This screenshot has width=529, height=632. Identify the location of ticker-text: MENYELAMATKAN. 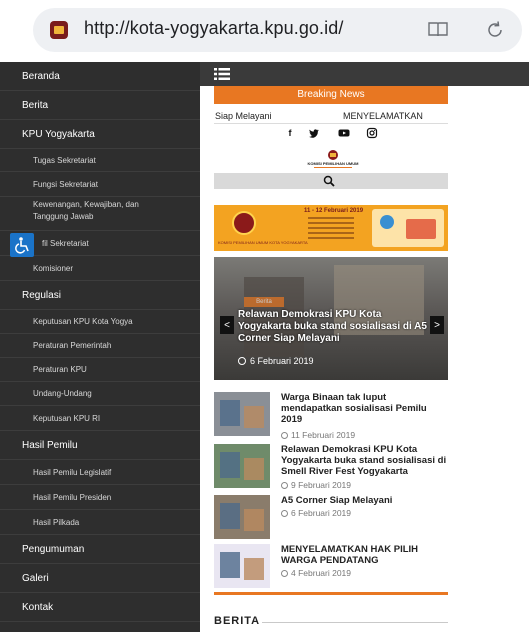
(395, 116).